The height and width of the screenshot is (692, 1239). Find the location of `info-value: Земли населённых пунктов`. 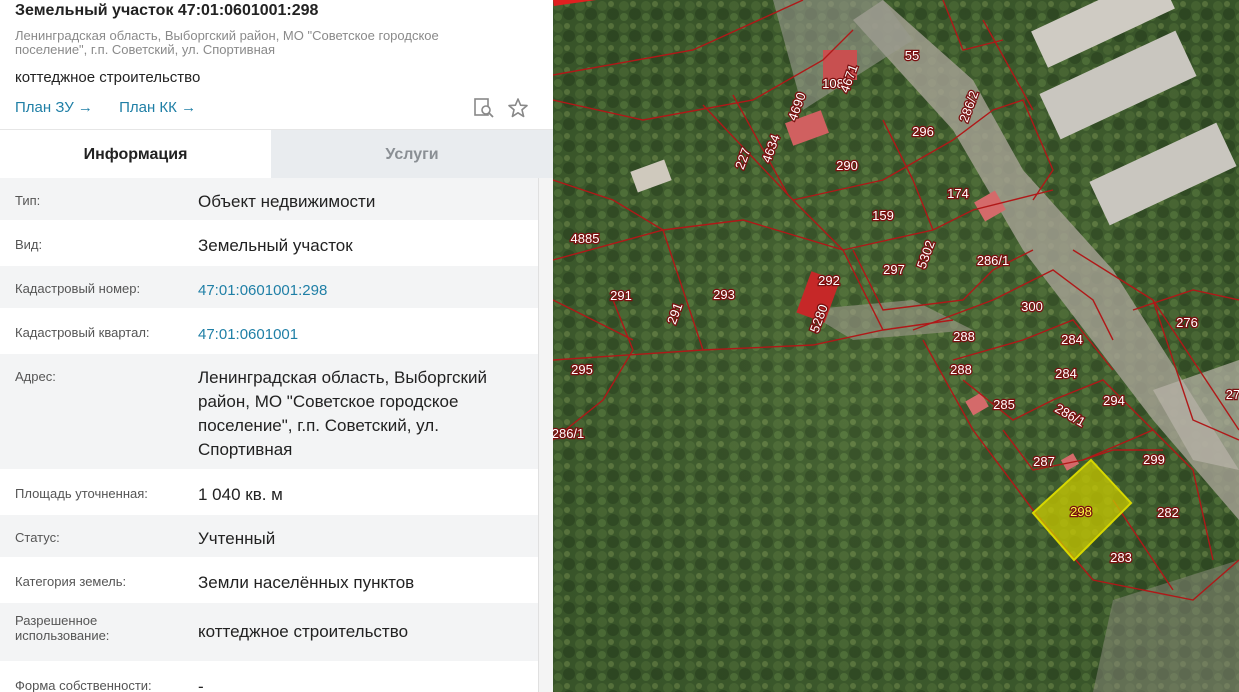

info-value: Земли населённых пунктов is located at coordinates (306, 582).